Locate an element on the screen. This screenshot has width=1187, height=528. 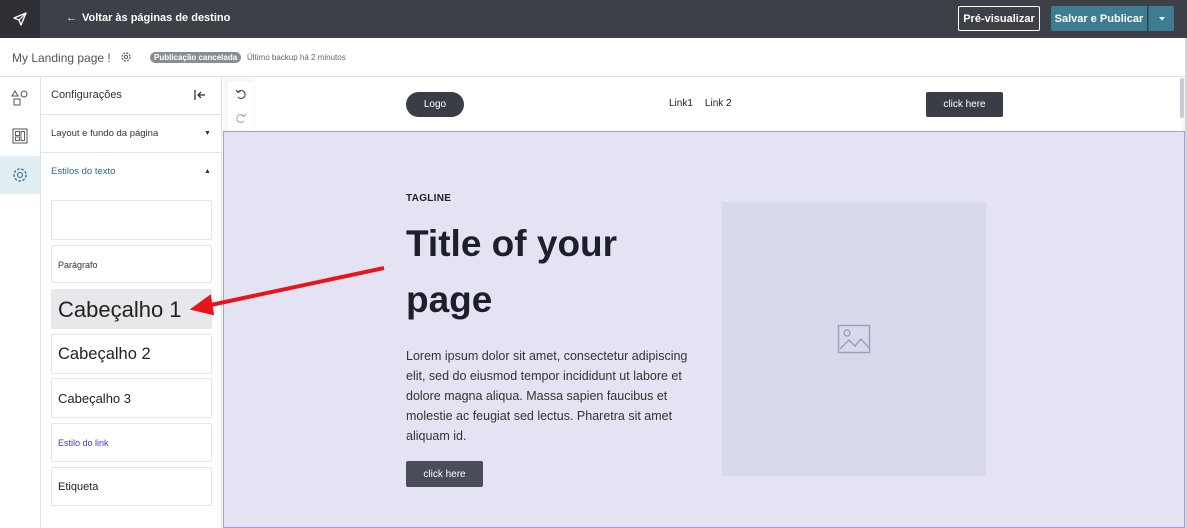
hero-title: Title of your page is located at coordinates (551, 272).